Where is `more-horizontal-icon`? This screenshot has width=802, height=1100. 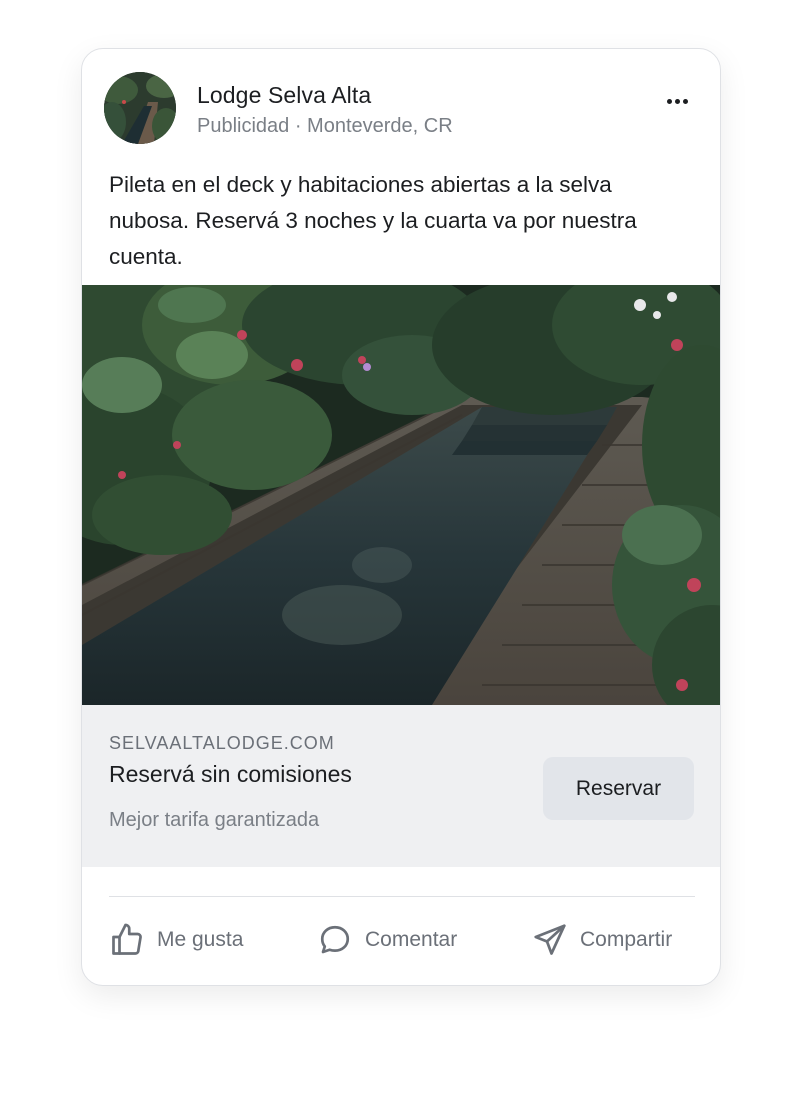 more-horizontal-icon is located at coordinates (677, 101).